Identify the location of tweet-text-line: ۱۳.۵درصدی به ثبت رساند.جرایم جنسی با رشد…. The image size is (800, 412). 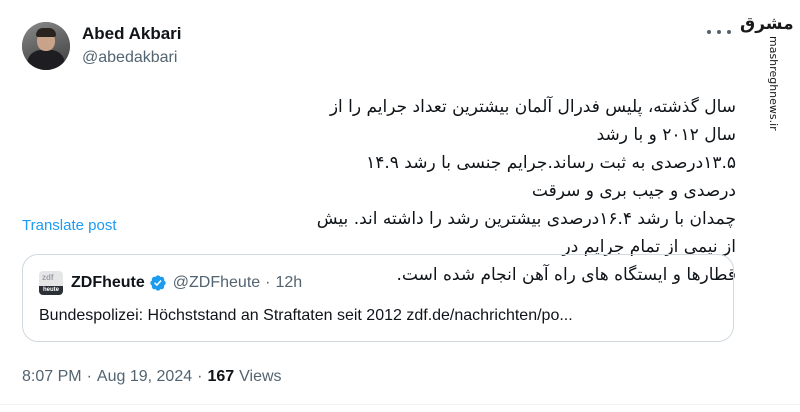
(551, 177).